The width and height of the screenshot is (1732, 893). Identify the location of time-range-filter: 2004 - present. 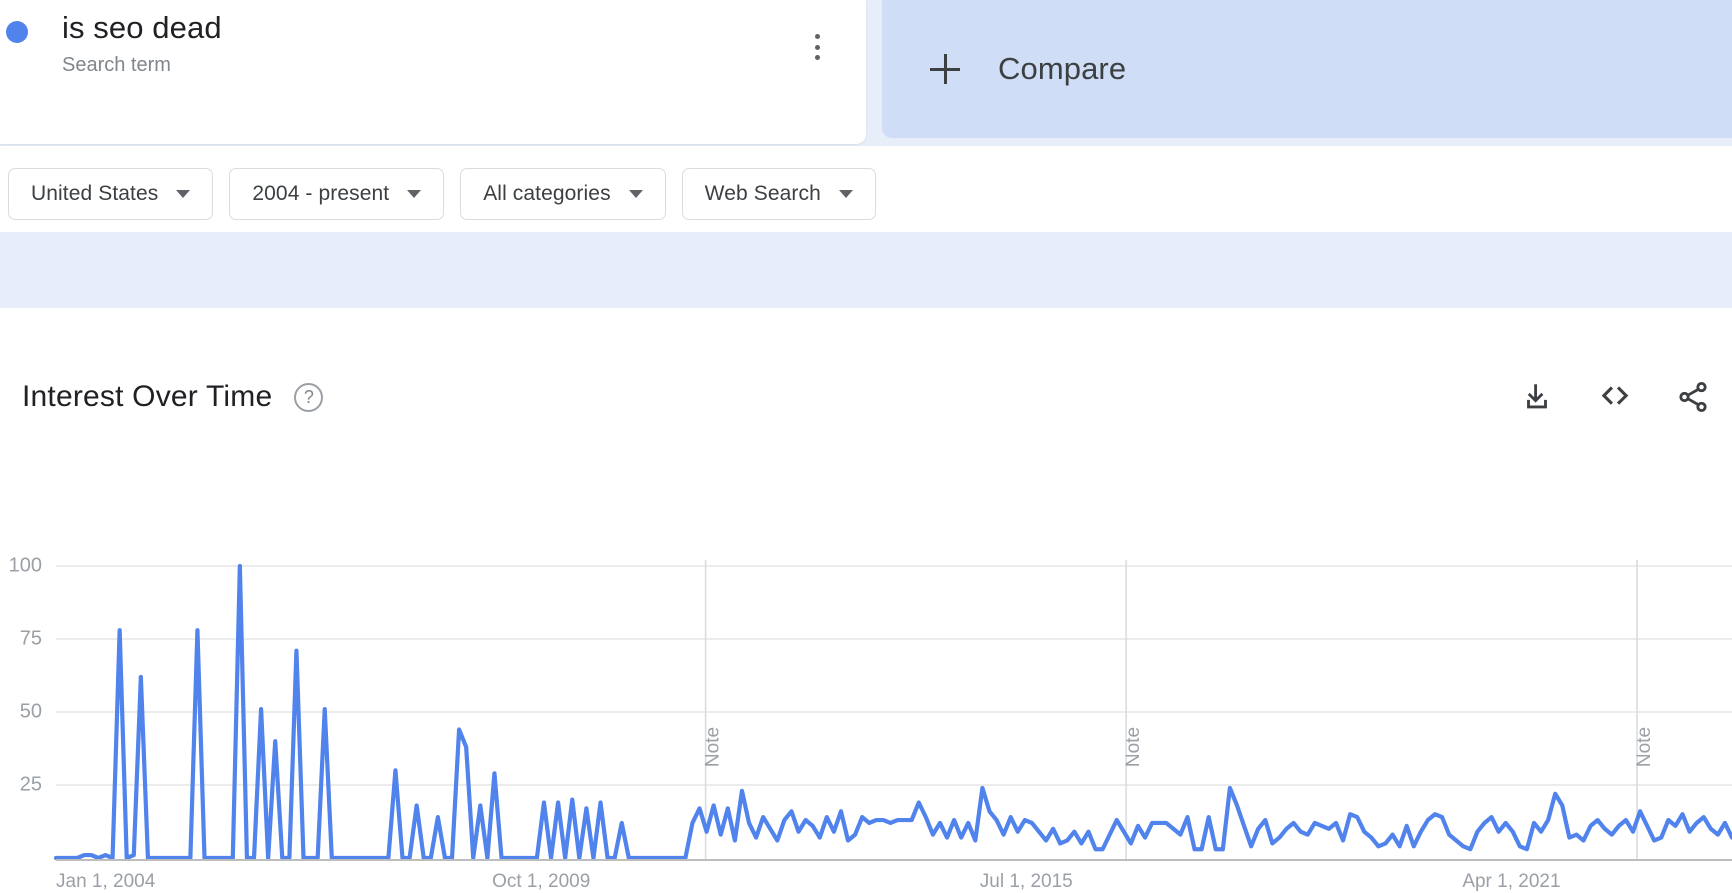
(337, 194).